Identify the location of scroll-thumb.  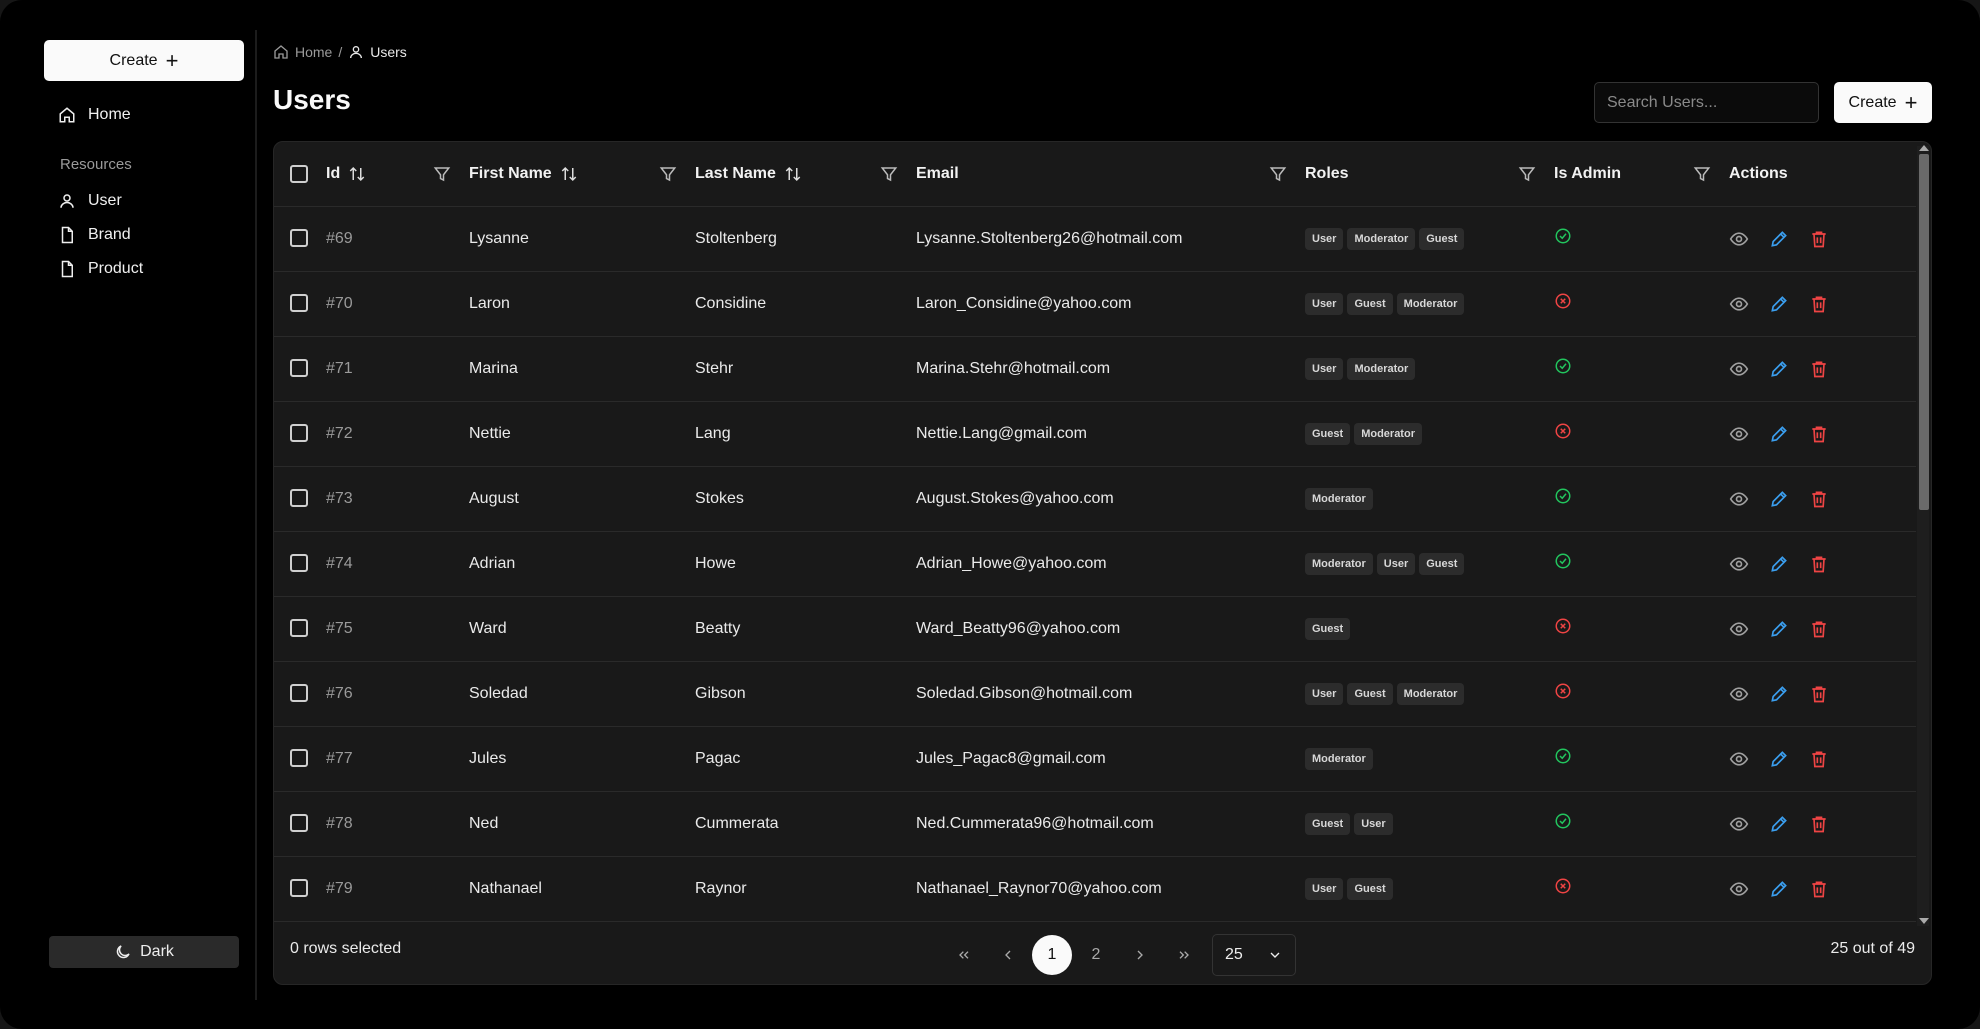
(1924, 332).